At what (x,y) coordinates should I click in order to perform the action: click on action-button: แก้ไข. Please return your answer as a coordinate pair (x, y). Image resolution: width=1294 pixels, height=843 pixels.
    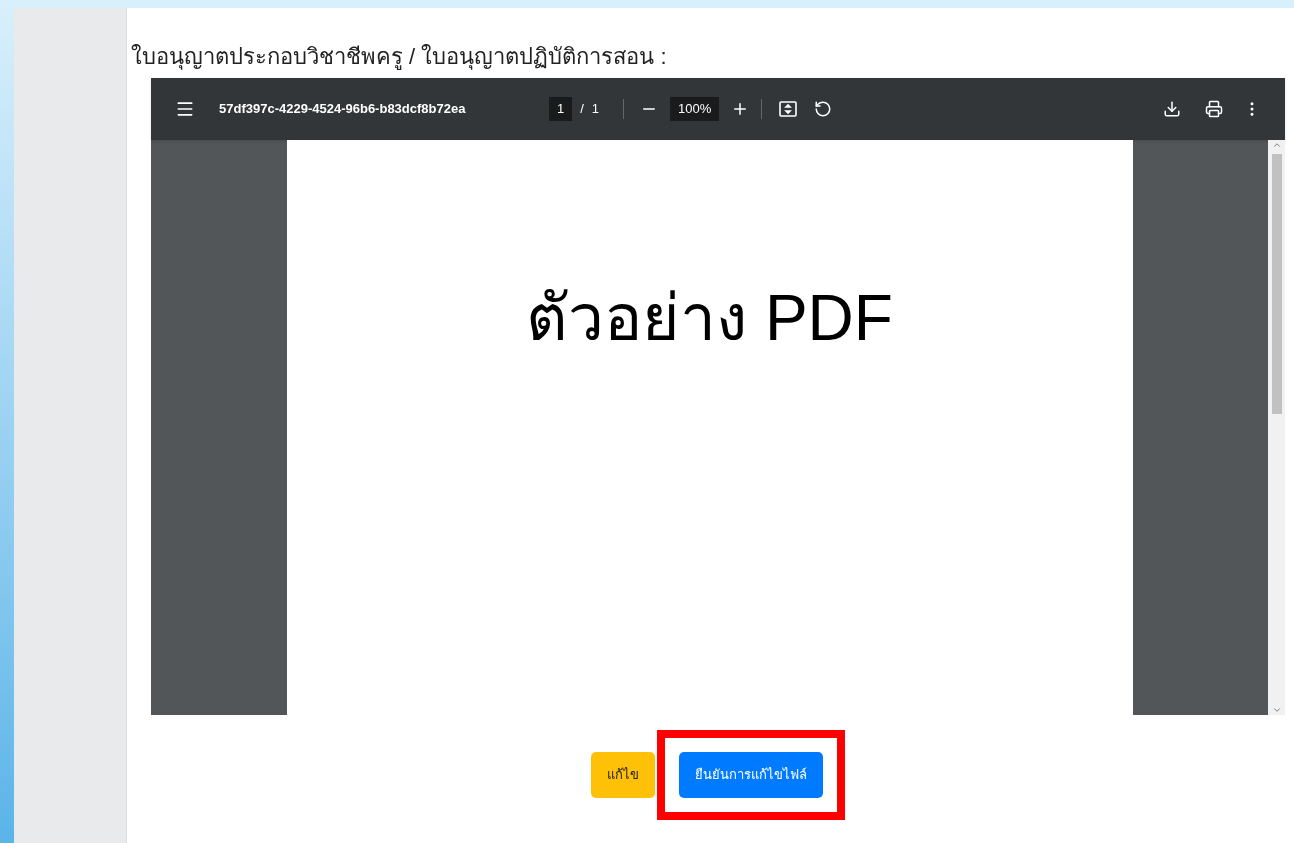
    Looking at the image, I should click on (623, 775).